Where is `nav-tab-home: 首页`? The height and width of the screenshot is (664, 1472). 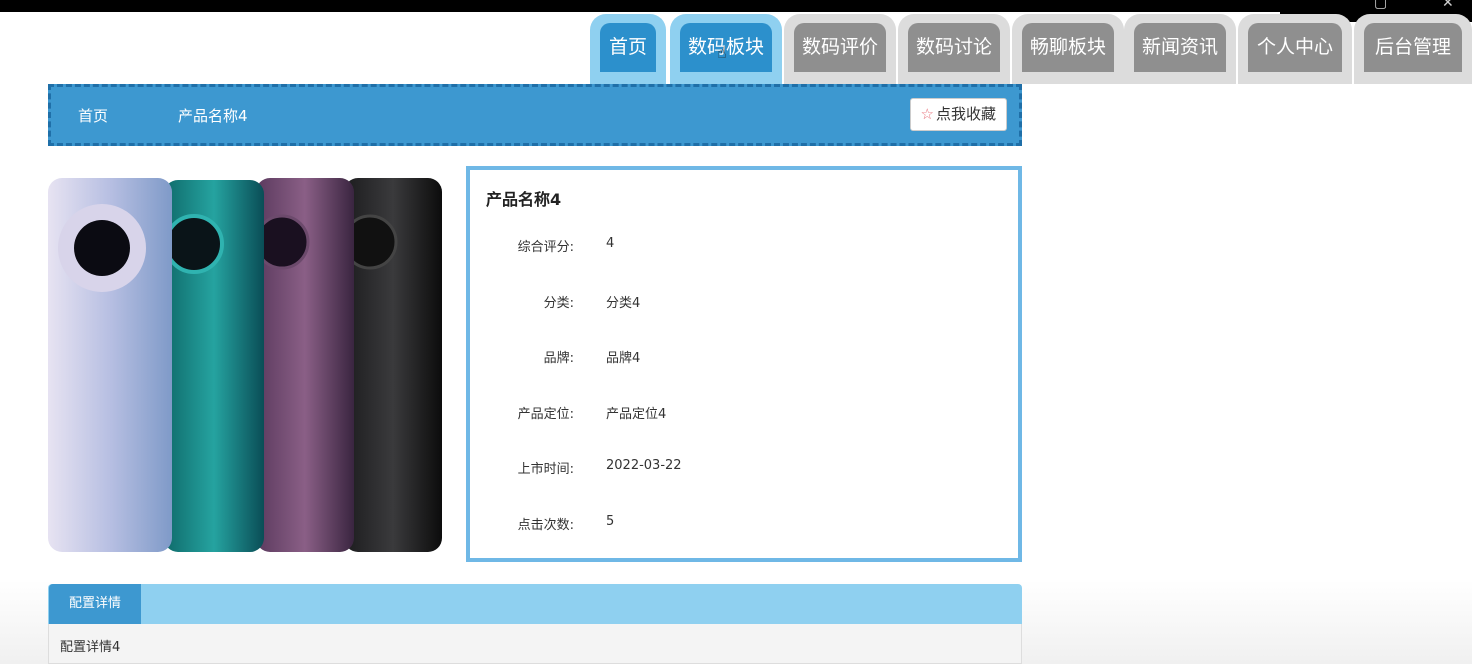 nav-tab-home: 首页 is located at coordinates (628, 49).